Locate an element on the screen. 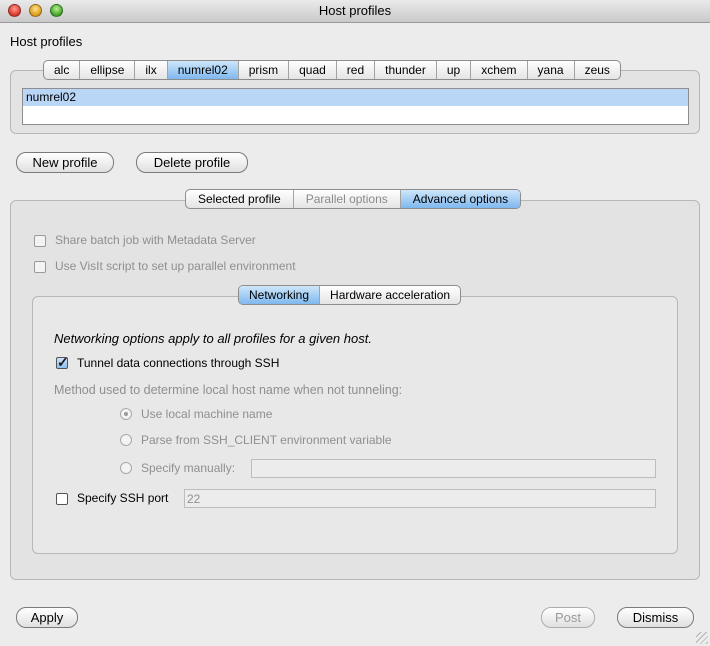 Image resolution: width=710 pixels, height=646 pixels. ssh-port-checkbox is located at coordinates (62, 499).